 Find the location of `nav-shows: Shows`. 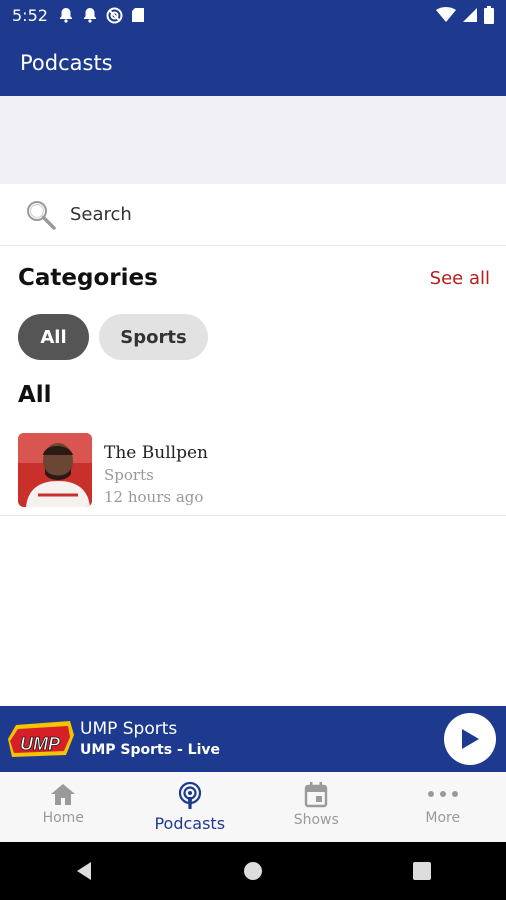

nav-shows: Shows is located at coordinates (316, 807).